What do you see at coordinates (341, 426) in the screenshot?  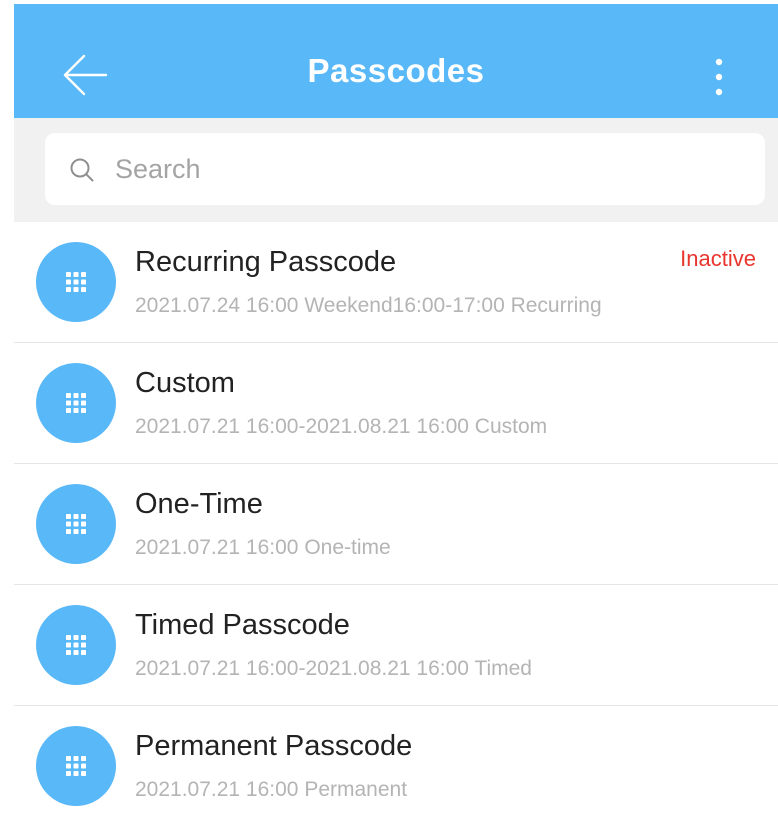 I see `passcode-subtitle: 2021.07.21 16:00-2021.08.21 16:00 Custom` at bounding box center [341, 426].